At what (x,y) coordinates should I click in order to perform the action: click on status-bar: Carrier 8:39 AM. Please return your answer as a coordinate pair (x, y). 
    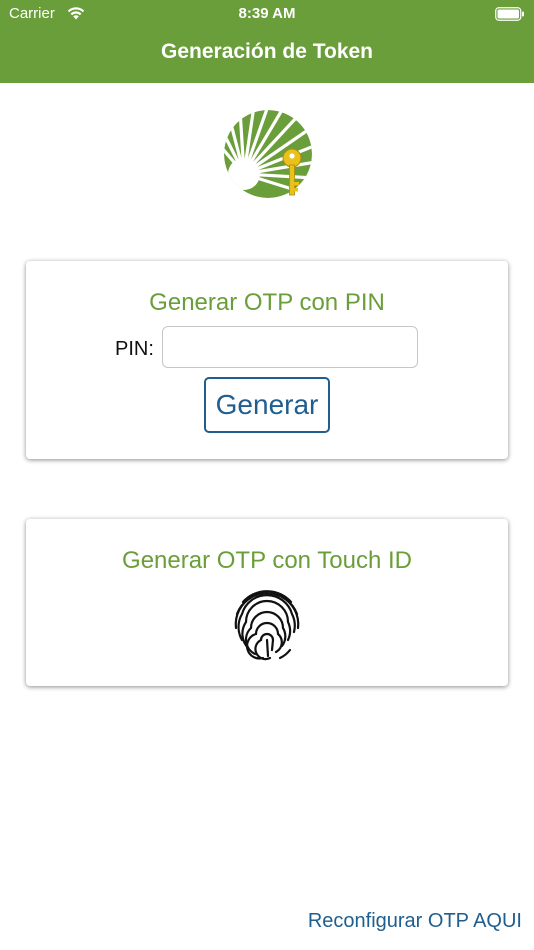
    Looking at the image, I should click on (267, 14).